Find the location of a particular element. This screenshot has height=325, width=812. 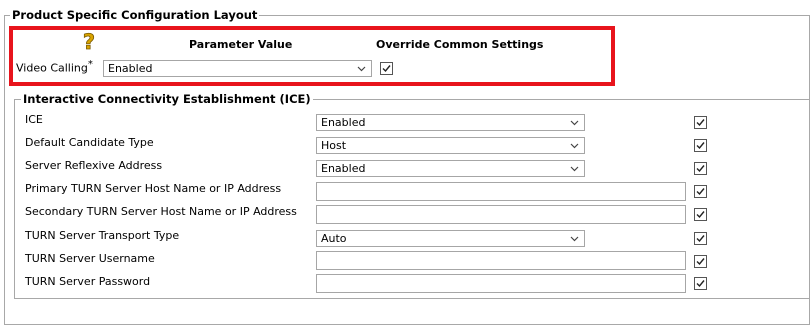

turn-server-username-input is located at coordinates (501, 260).